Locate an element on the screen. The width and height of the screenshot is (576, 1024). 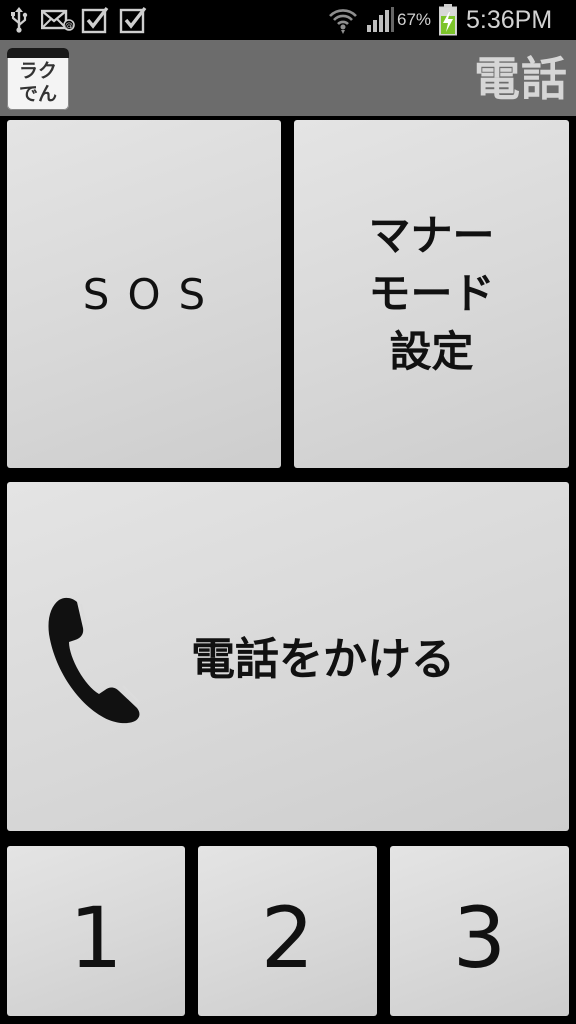
wifi-icon is located at coordinates (343, 20).